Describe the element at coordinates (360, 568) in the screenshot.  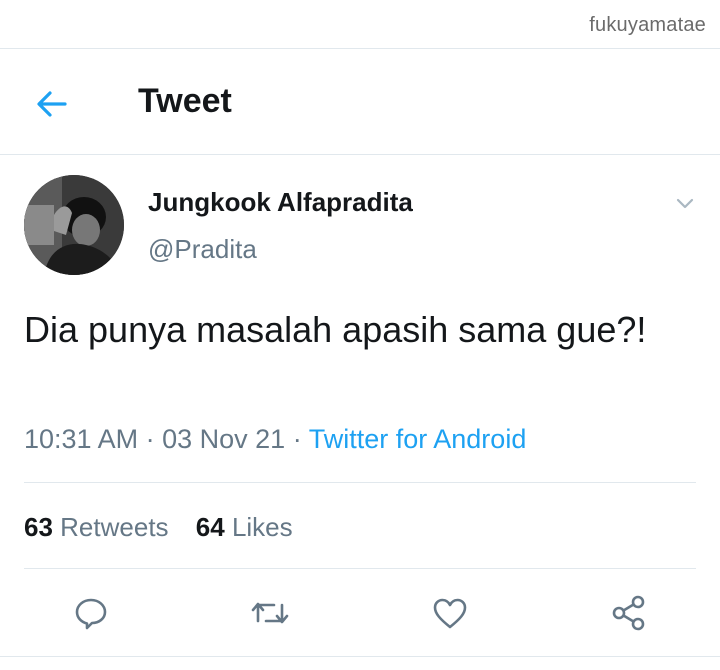
I see `stats-divider` at that location.